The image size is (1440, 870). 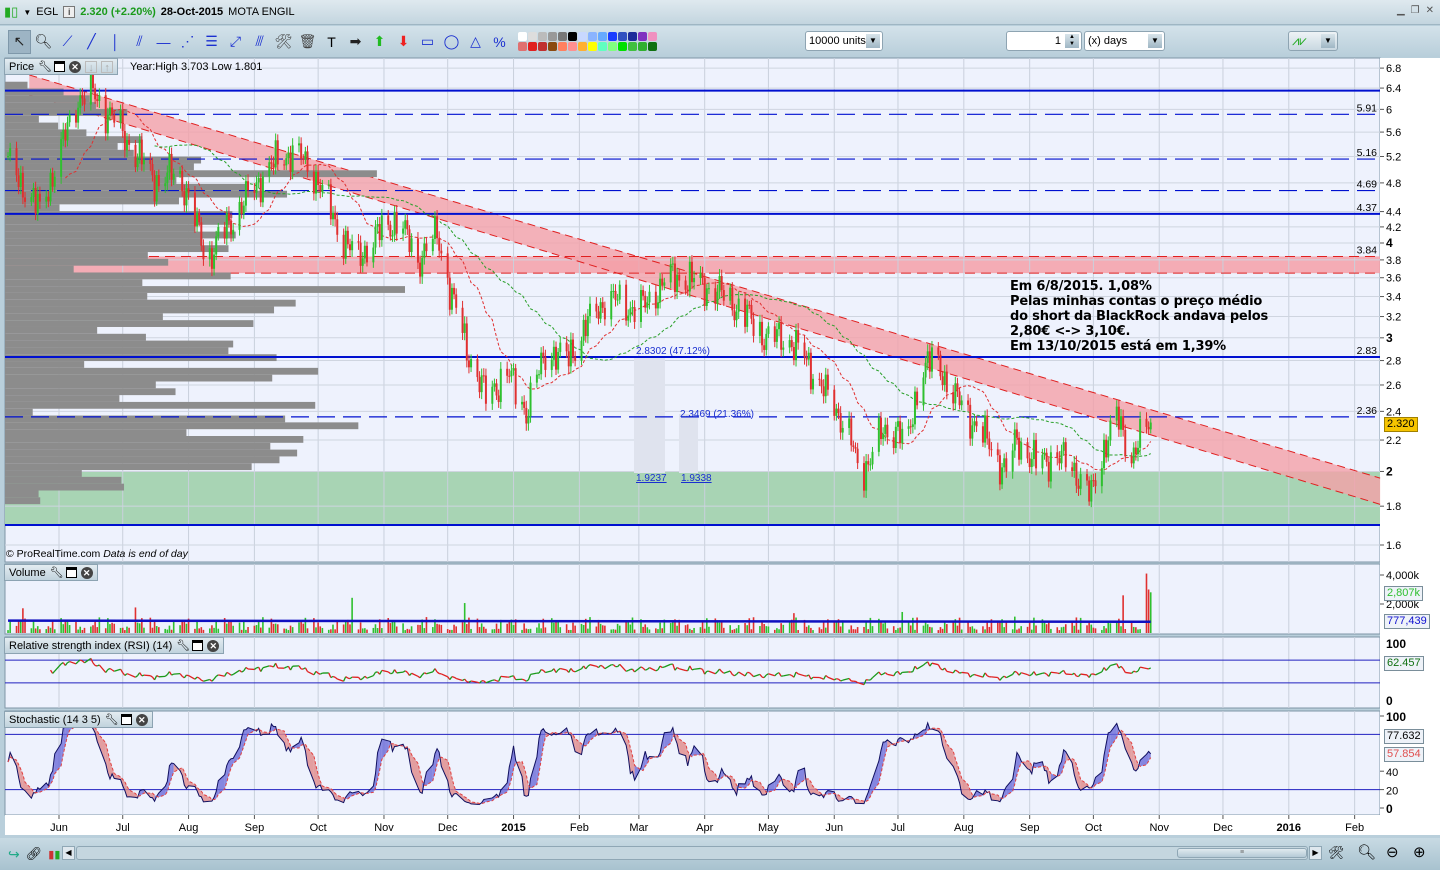 I want to click on move-up-icon: ↑, so click(x=107, y=67).